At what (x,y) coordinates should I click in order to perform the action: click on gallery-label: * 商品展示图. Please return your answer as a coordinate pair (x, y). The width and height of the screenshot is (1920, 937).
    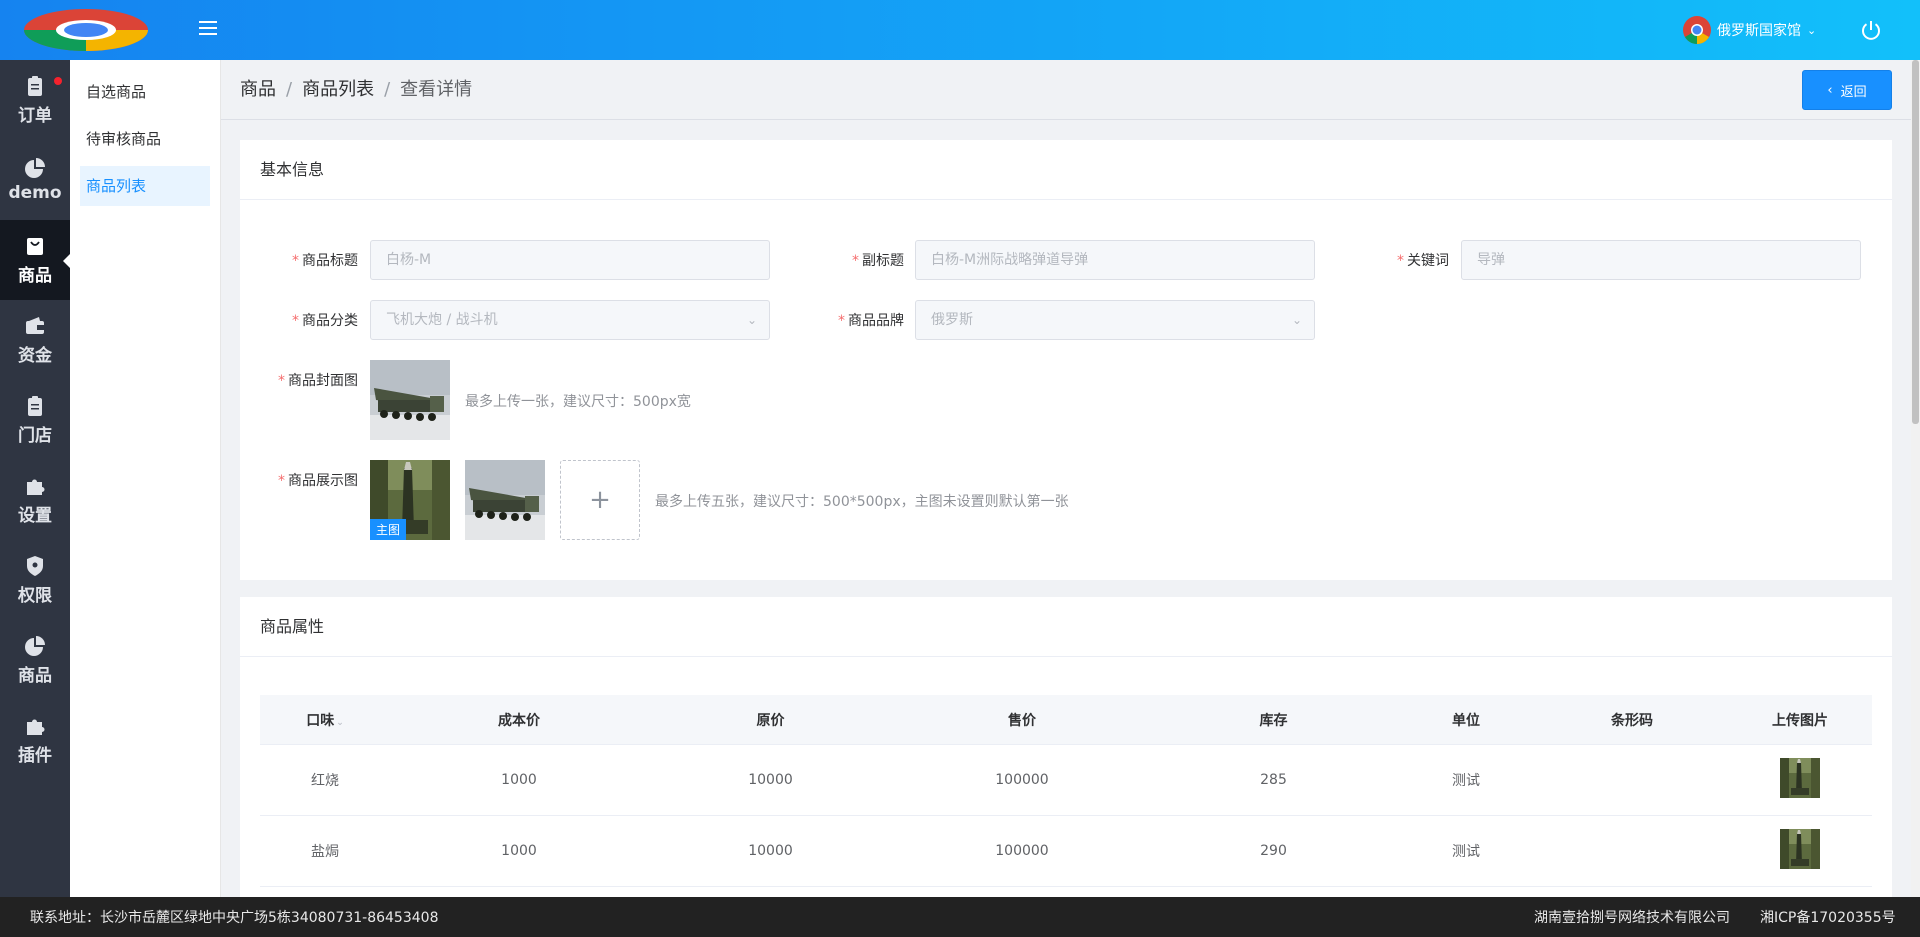
    Looking at the image, I should click on (318, 481).